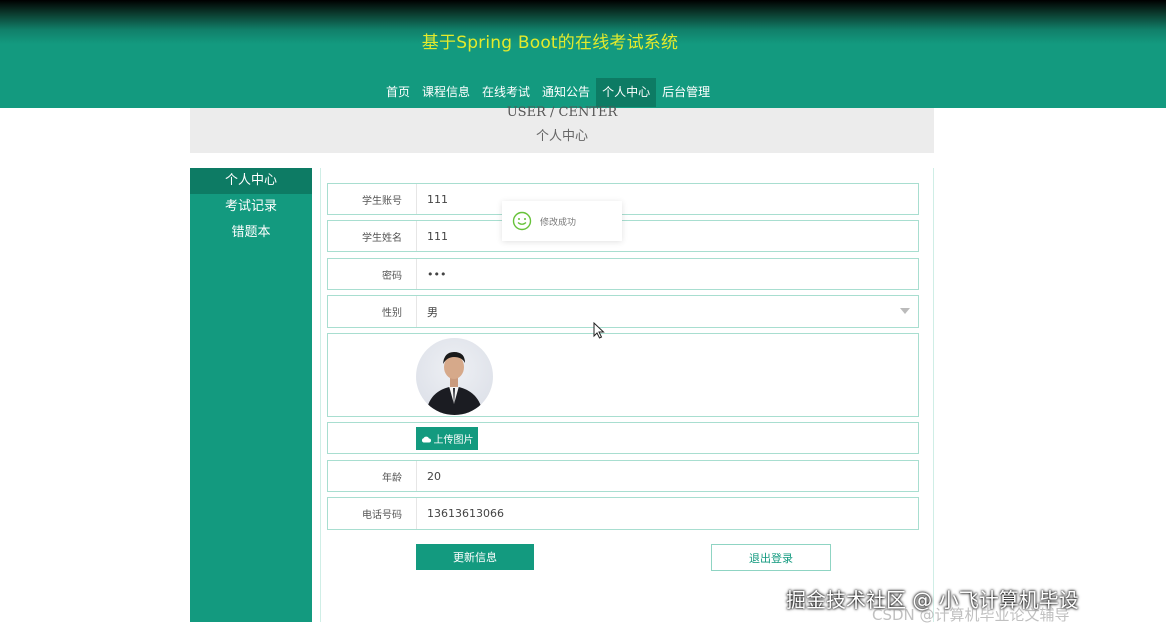  Describe the element at coordinates (251, 233) in the screenshot. I see `sidebar-item-wrong-questions: 错题本` at that location.